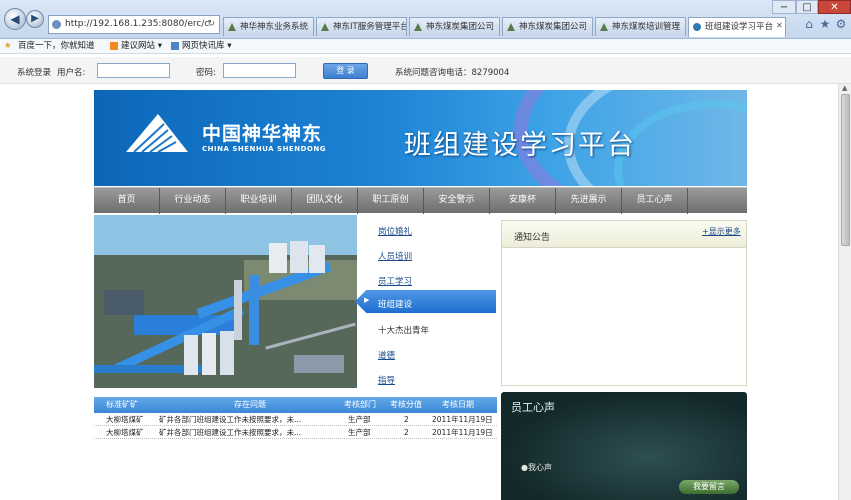  I want to click on close-button: ✕, so click(834, 7).